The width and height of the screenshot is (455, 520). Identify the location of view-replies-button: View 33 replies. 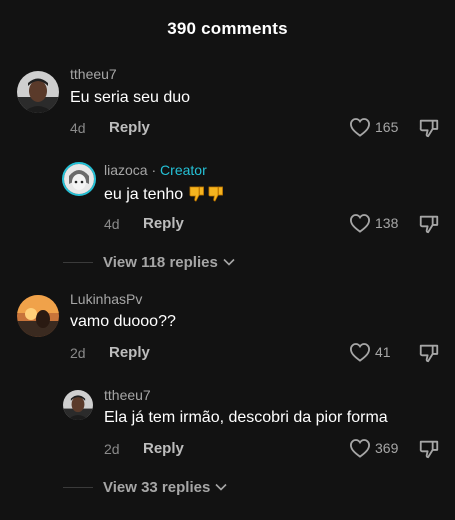
(165, 487).